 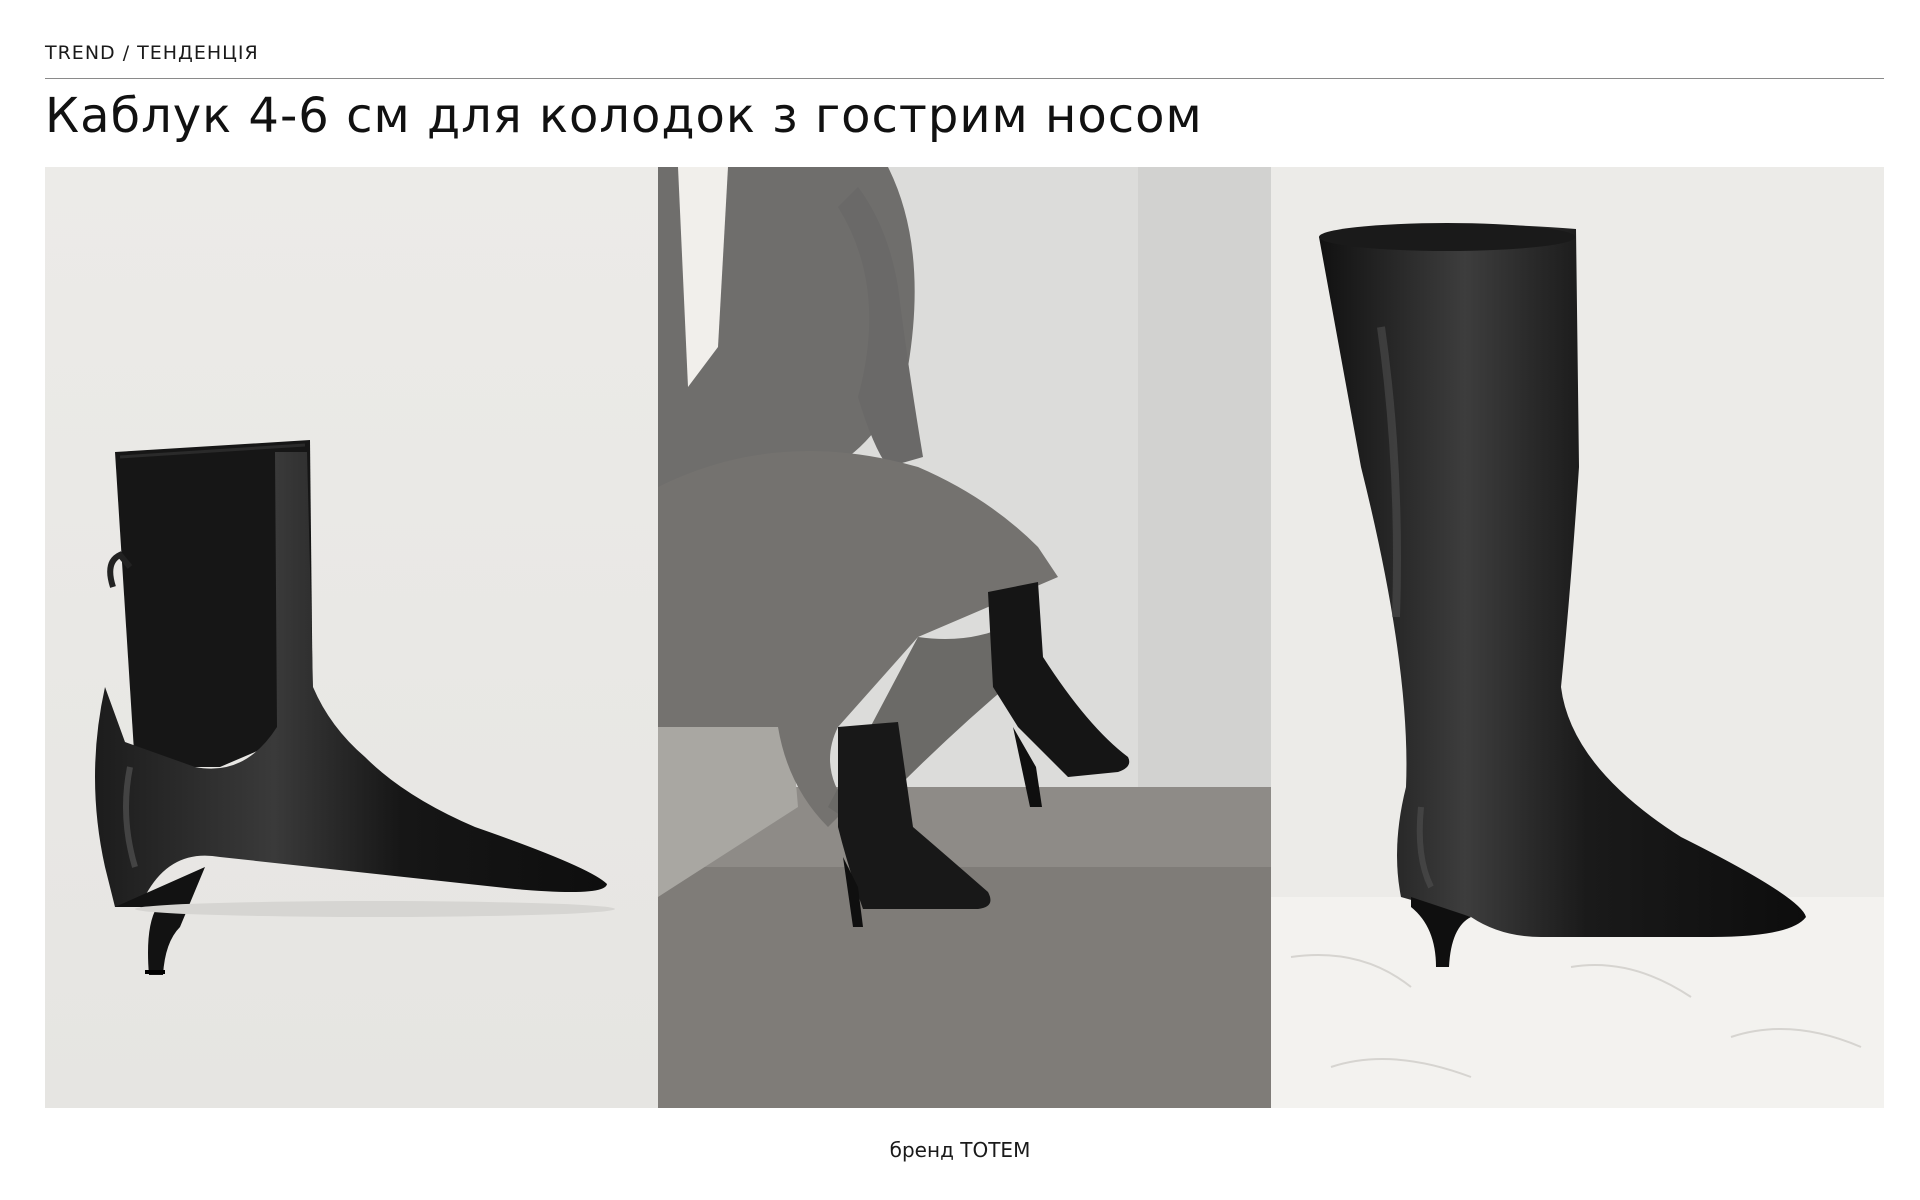 I want to click on section-kicker: TREND / ТЕНДЕНЦІЯ, so click(x=152, y=53).